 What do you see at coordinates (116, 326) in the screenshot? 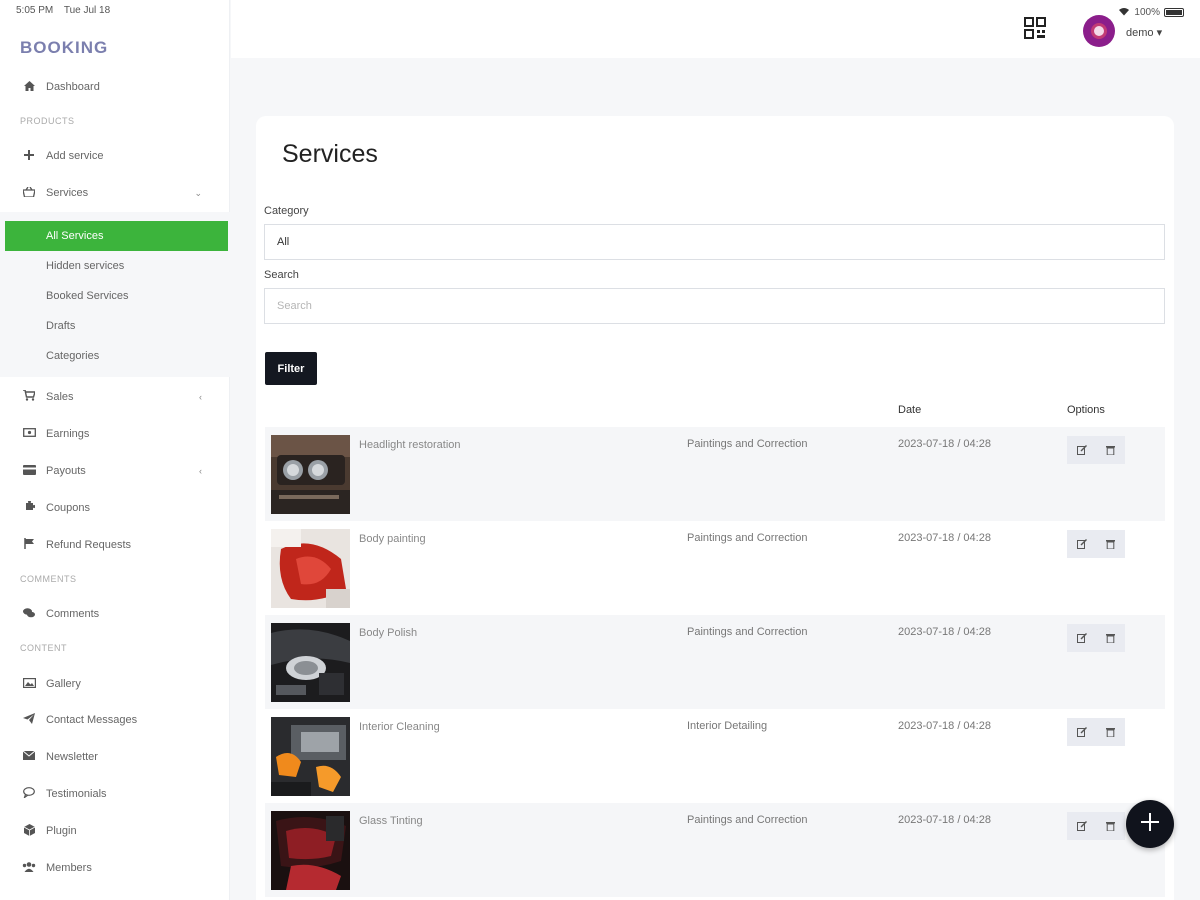
I see `sidebar-subitem-drafts: Drafts` at bounding box center [116, 326].